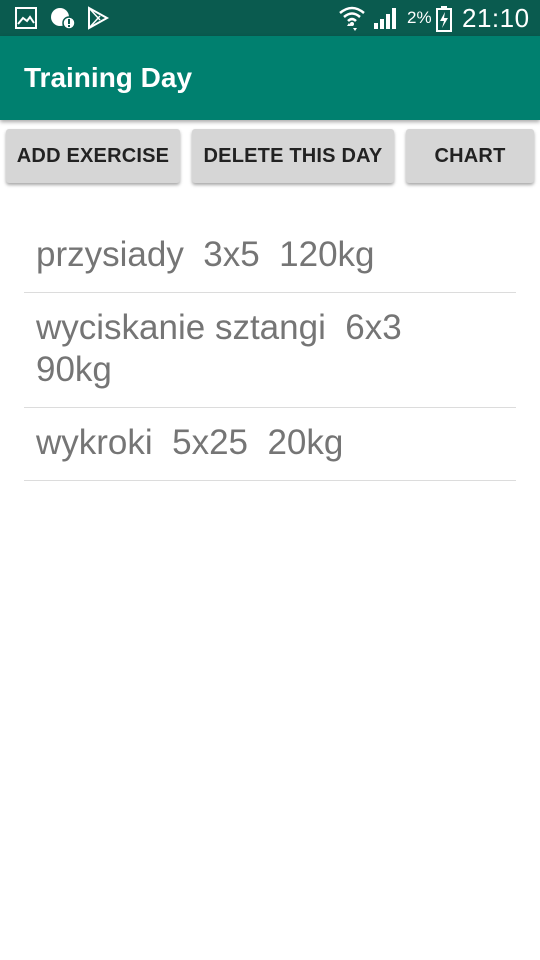 The width and height of the screenshot is (540, 960). Describe the element at coordinates (419, 17) in the screenshot. I see `battery-percent: 2%` at that location.